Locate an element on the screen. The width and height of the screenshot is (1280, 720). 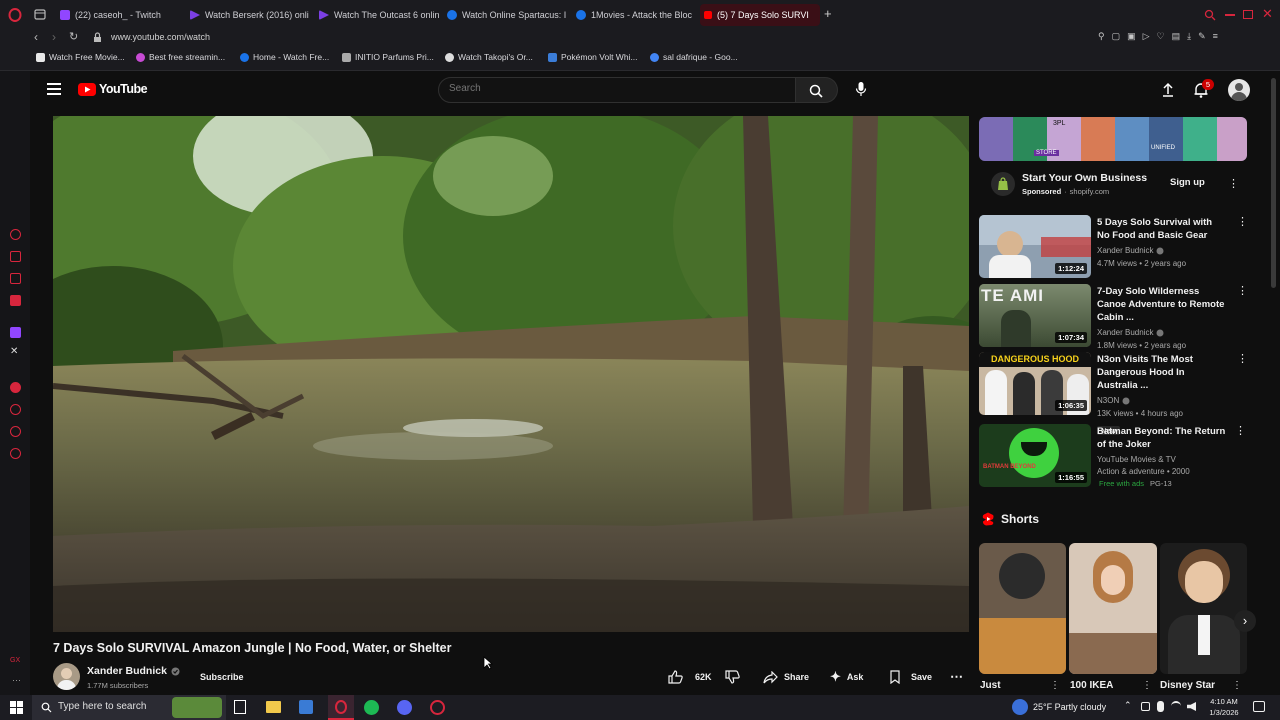
sidebar-gx-icon: GX is located at coordinates (15, 660).